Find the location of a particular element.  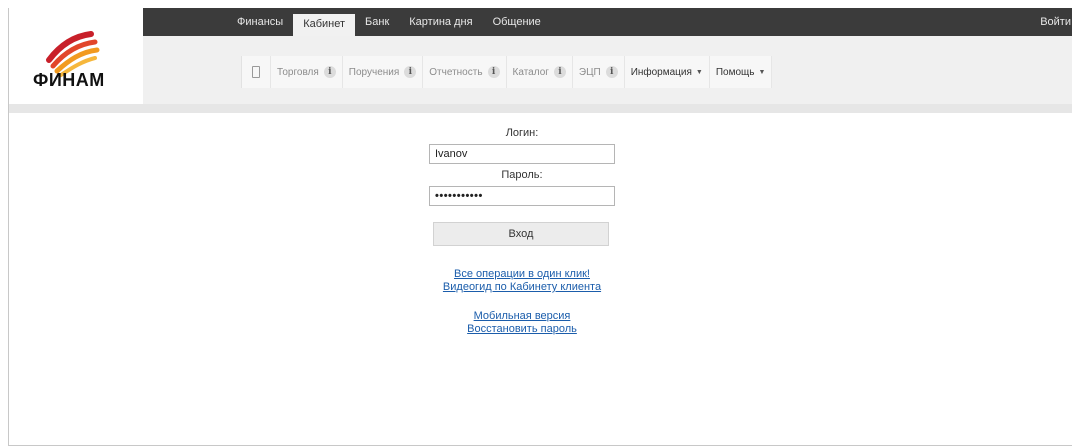

top-nav-picture-of-day: Картина дня is located at coordinates (440, 22).